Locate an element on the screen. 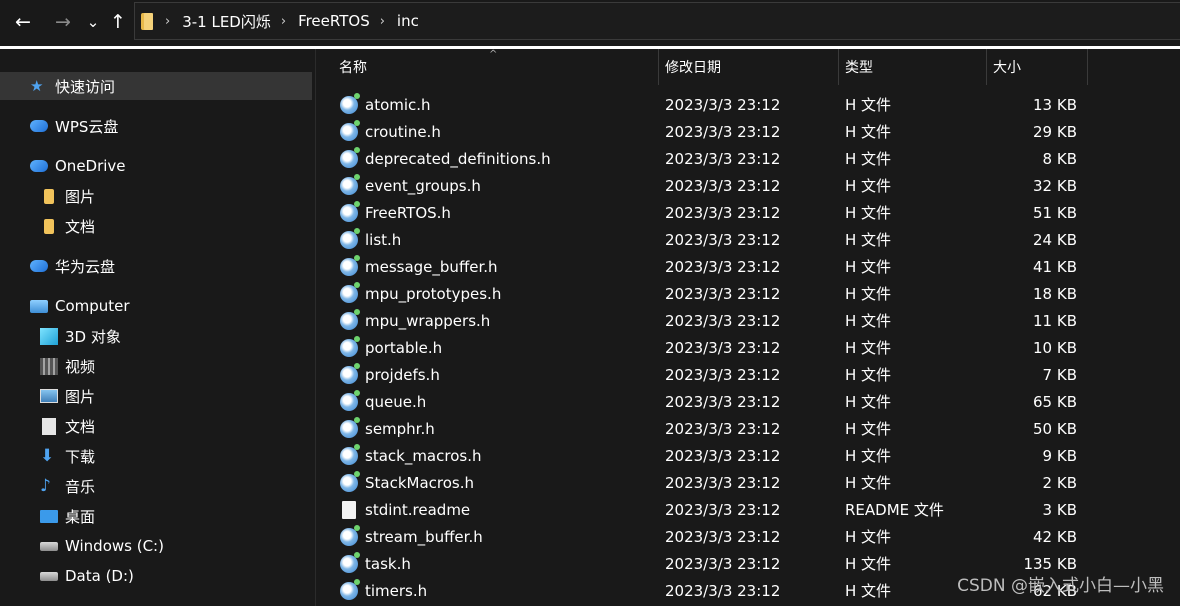  folder-icon is located at coordinates (49, 196).